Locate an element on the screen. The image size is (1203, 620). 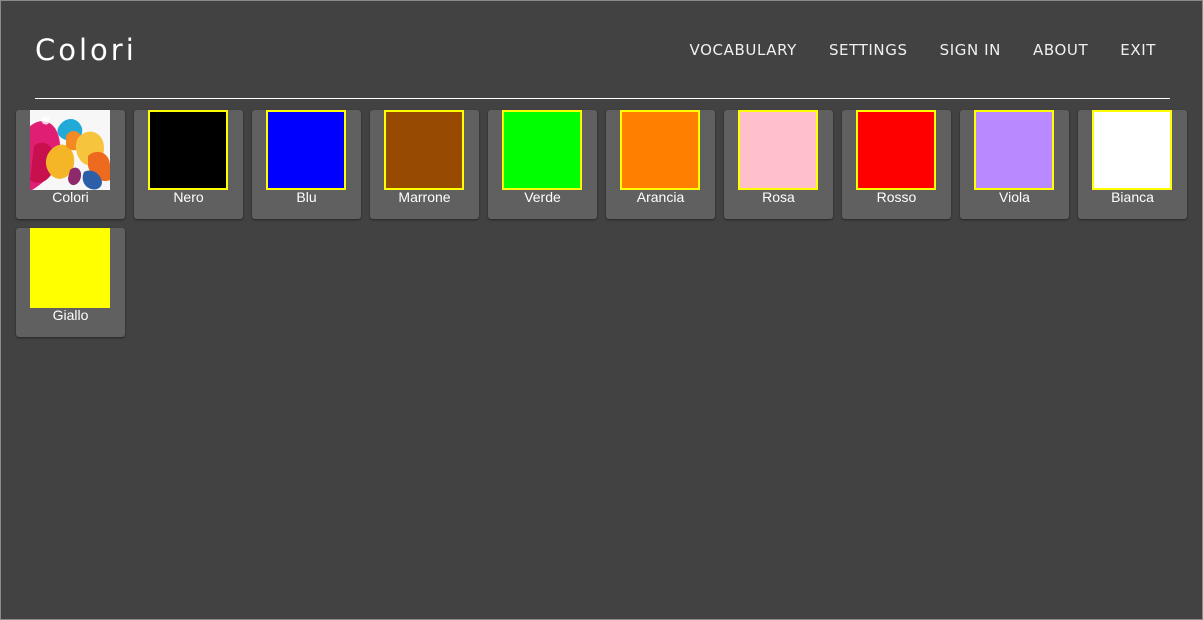
card-label: Marrone is located at coordinates (424, 197).